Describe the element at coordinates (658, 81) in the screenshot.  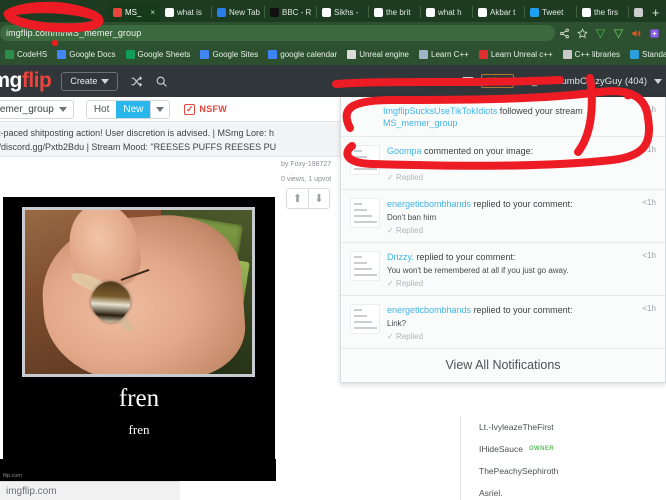
I see `user-menu-chevron-icon` at that location.